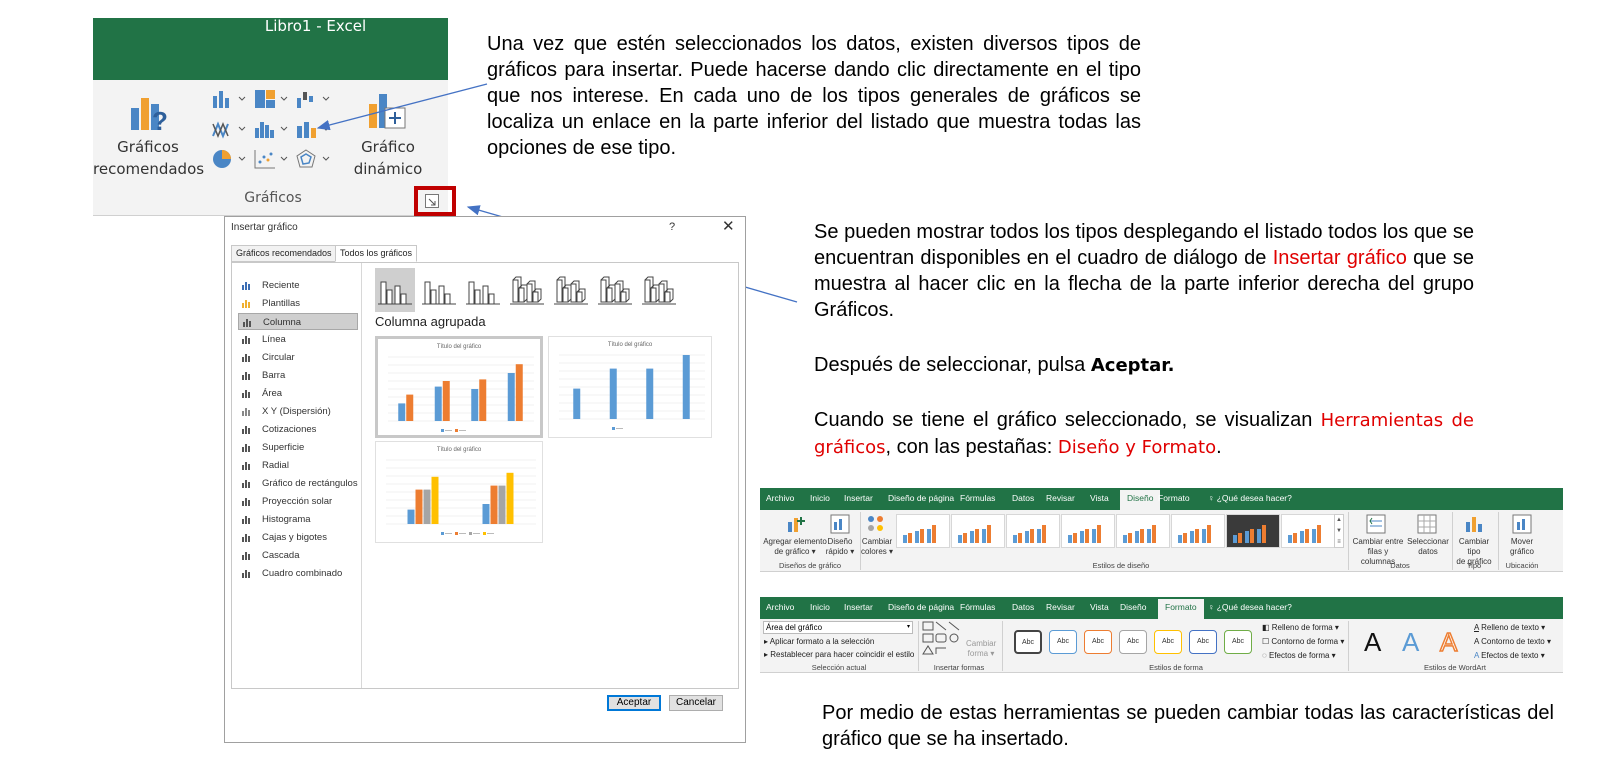 Image resolution: width=1623 pixels, height=783 pixels. I want to click on help-button: ?, so click(672, 227).